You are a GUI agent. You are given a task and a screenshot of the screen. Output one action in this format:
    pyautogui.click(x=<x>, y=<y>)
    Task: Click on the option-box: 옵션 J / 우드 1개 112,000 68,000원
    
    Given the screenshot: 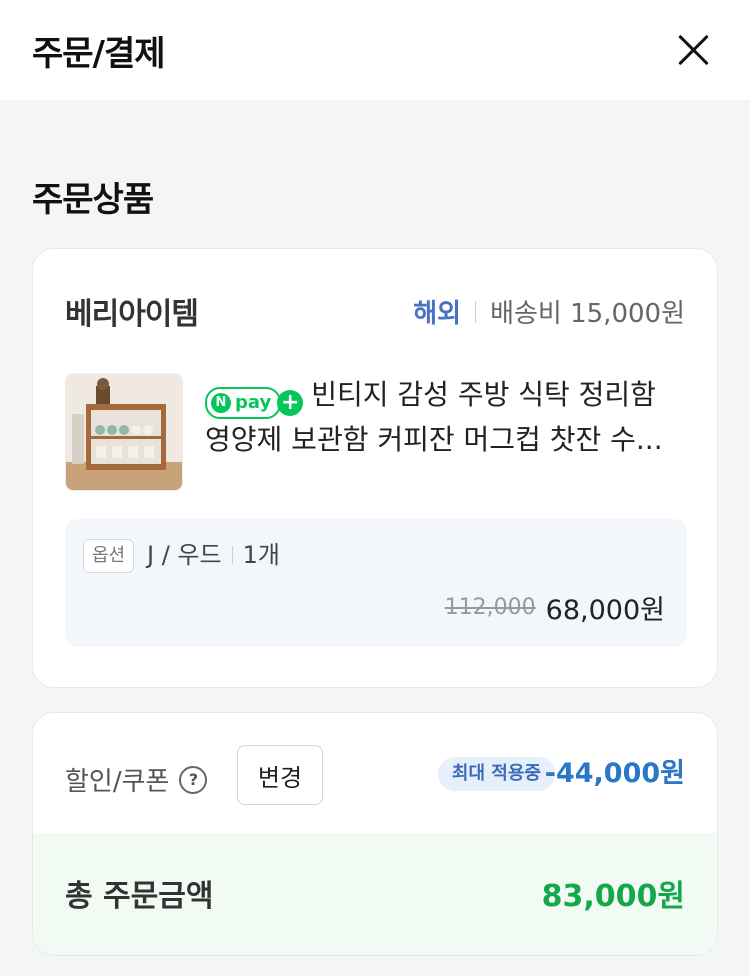 What is the action you would take?
    pyautogui.click(x=376, y=583)
    